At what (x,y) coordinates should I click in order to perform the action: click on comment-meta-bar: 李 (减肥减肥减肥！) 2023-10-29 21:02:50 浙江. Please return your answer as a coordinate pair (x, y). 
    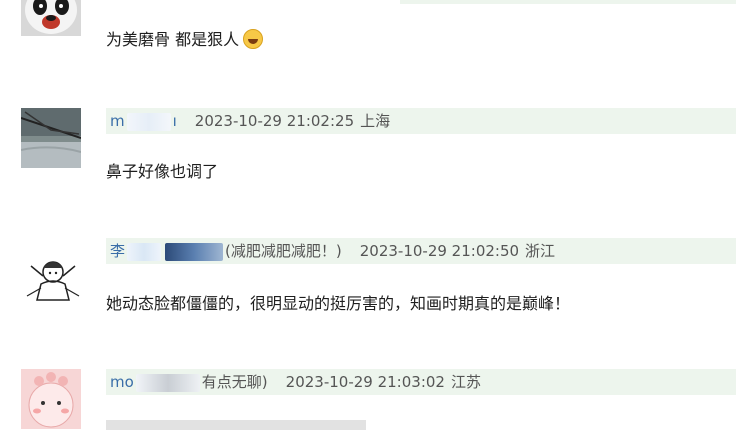
    Looking at the image, I should click on (421, 251).